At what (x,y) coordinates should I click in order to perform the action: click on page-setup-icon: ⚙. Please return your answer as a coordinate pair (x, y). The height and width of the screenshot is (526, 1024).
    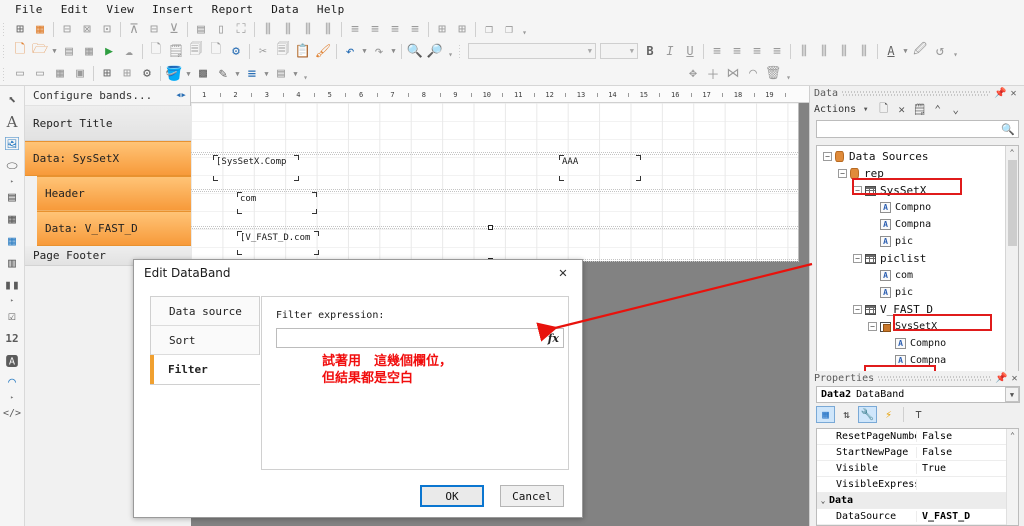
    Looking at the image, I should click on (236, 51).